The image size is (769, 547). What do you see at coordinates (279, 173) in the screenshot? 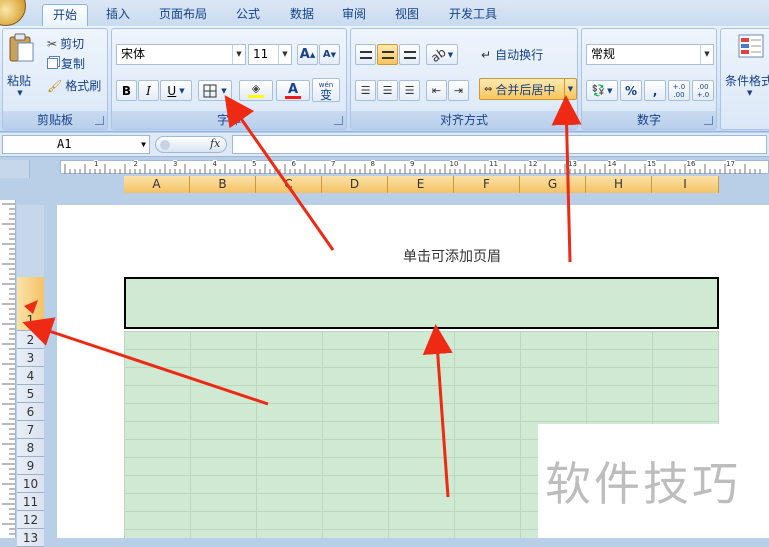
I see `arrow-to-borders-button` at bounding box center [279, 173].